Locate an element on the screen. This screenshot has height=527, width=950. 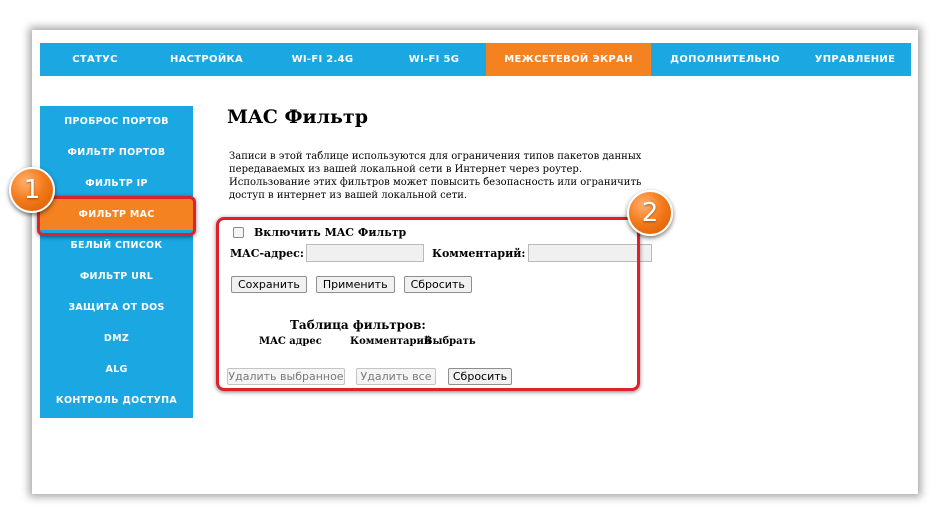
sidebar-item-port-forwarding: ПРОБРОС ПОРТОВ is located at coordinates (116, 121).